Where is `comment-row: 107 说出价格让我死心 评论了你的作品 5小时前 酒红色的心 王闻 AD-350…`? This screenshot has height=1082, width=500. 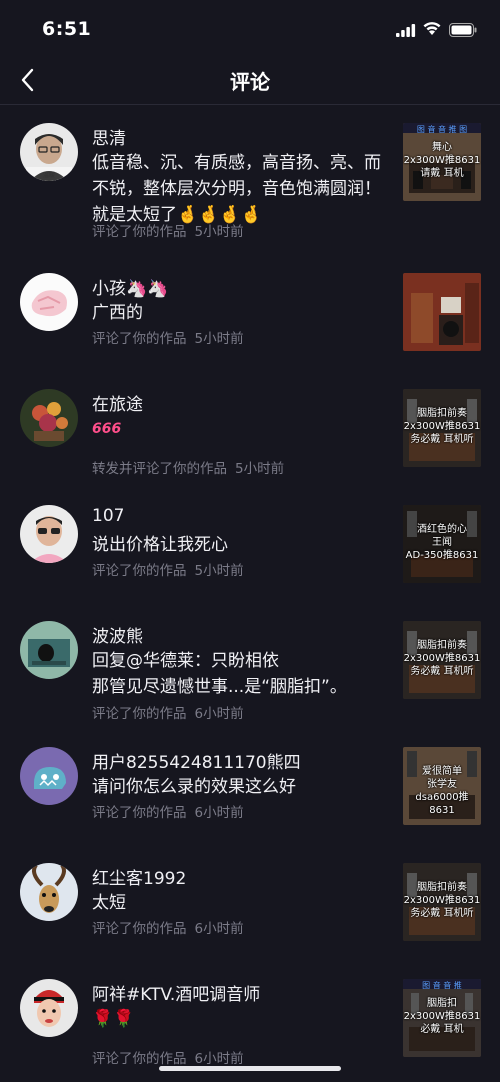 comment-row: 107 说出价格让我死心 评论了你的作品 5小时前 酒红色的心 王闻 AD-350… is located at coordinates (250, 538).